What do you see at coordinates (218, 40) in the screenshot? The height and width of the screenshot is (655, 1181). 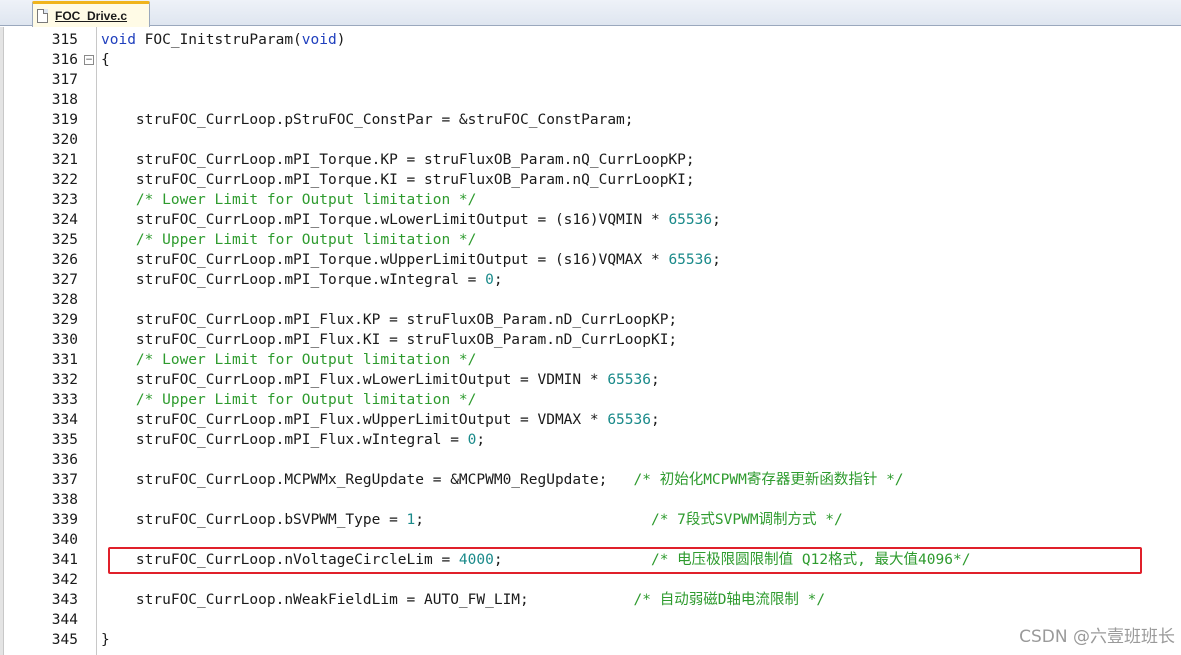 I see `code-token: FOC_InitstruParam(` at bounding box center [218, 40].